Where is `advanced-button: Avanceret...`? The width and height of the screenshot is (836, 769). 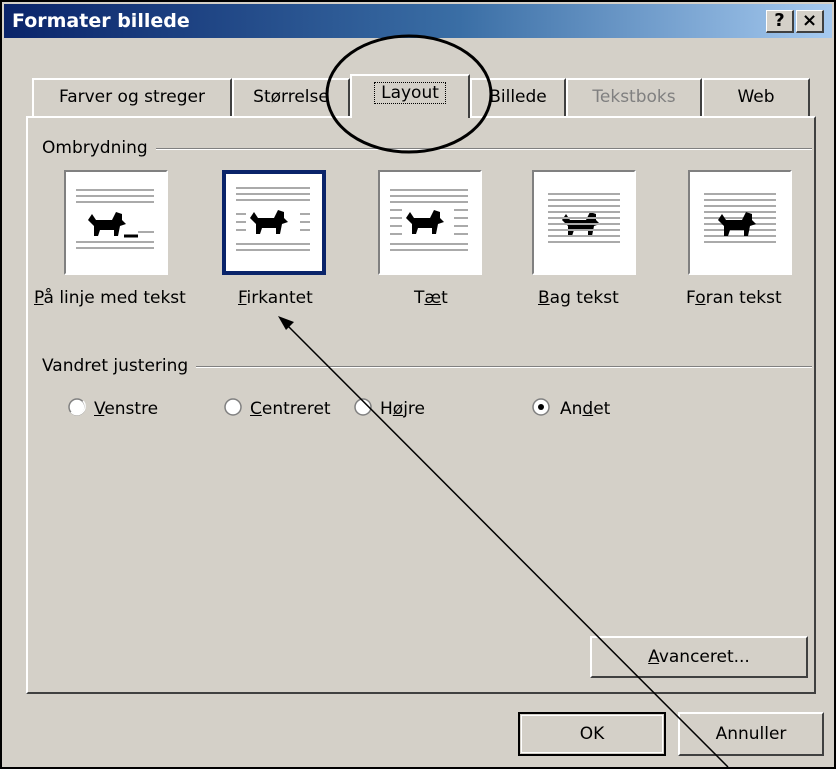 advanced-button: Avanceret... is located at coordinates (699, 657).